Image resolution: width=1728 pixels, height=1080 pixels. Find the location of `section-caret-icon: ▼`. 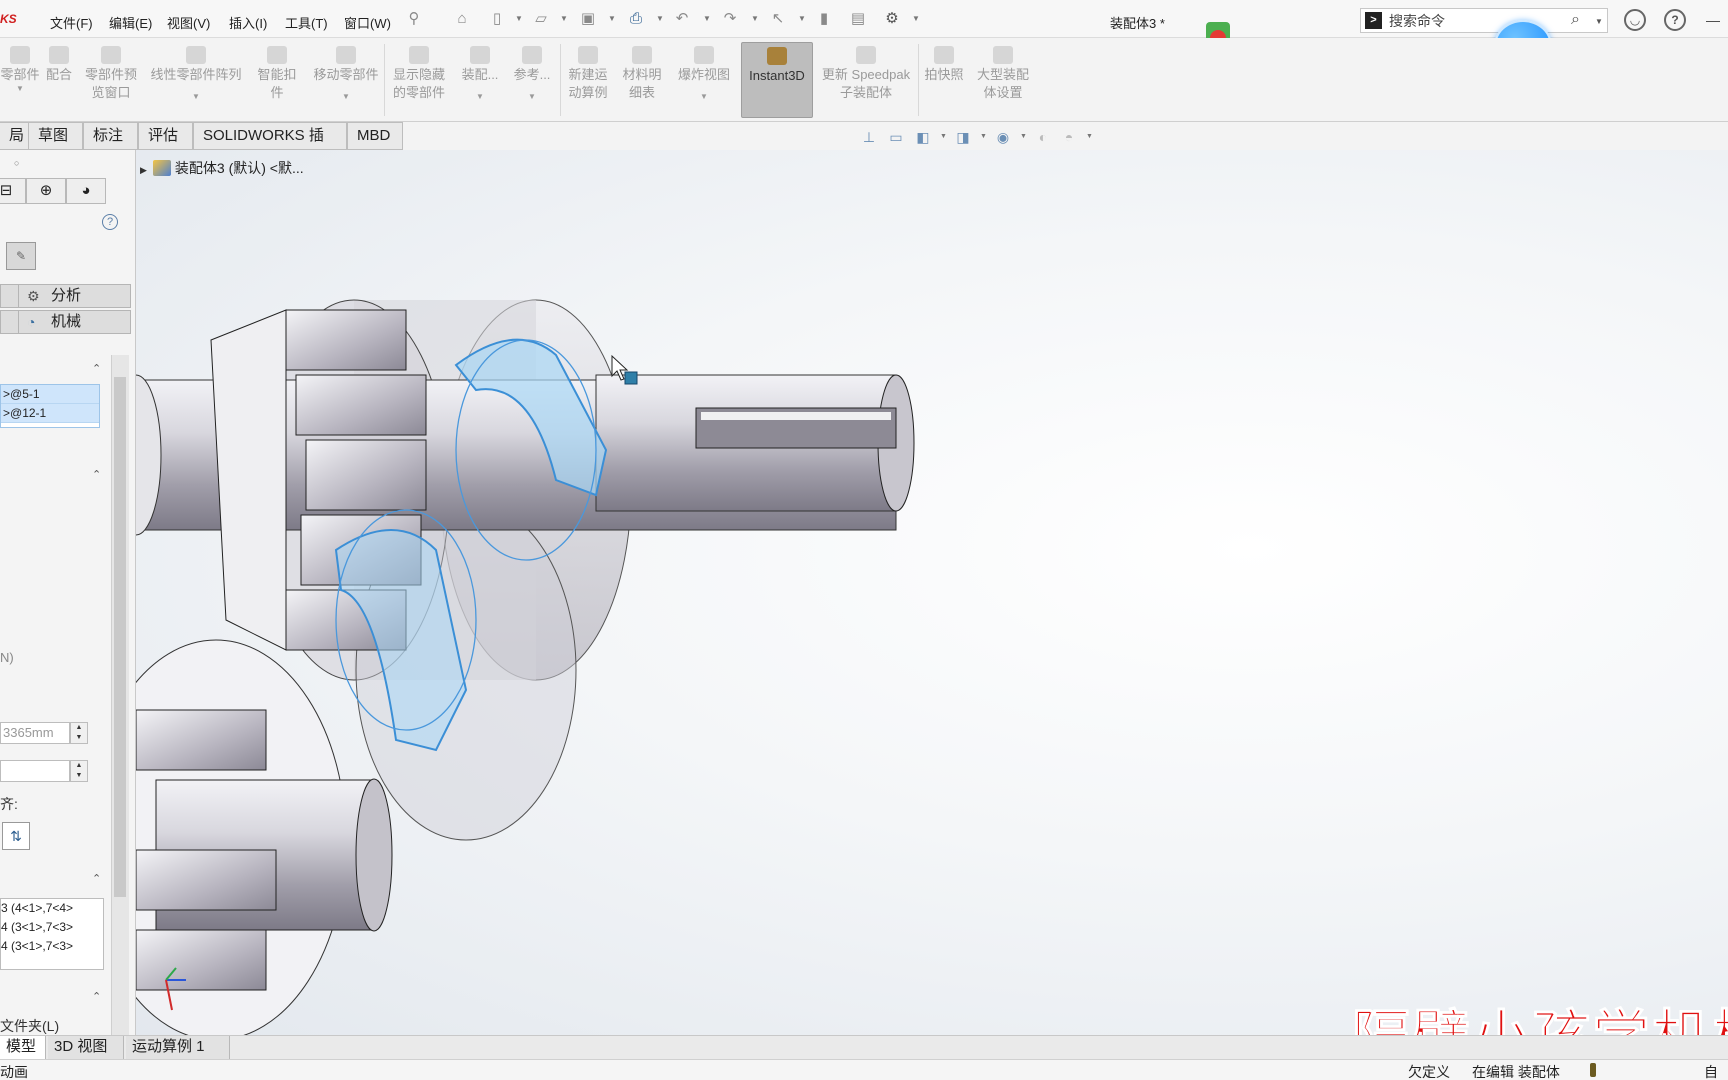

section-caret-icon: ▼ is located at coordinates (943, 136).